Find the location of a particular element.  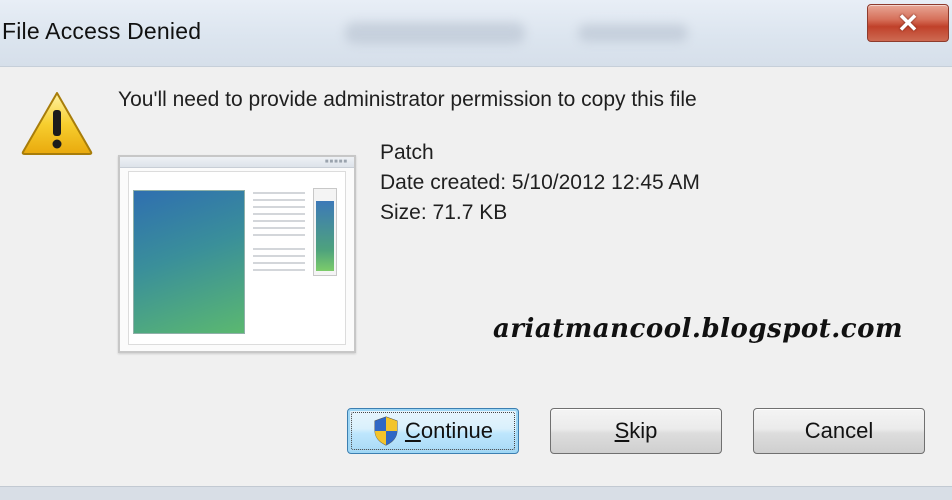

bottom-edge is located at coordinates (476, 493).